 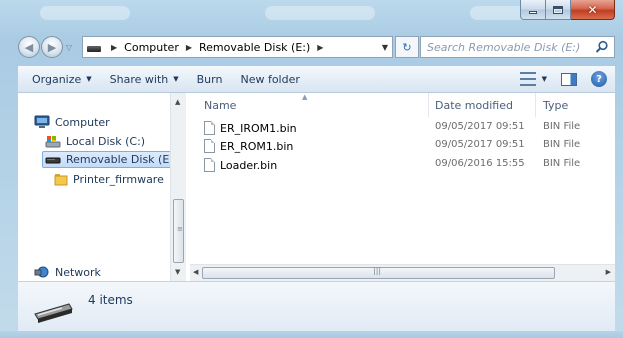 What do you see at coordinates (402, 167) in the screenshot?
I see `table-row: Loader.bin 09/06/2016 15:55 BIN File` at bounding box center [402, 167].